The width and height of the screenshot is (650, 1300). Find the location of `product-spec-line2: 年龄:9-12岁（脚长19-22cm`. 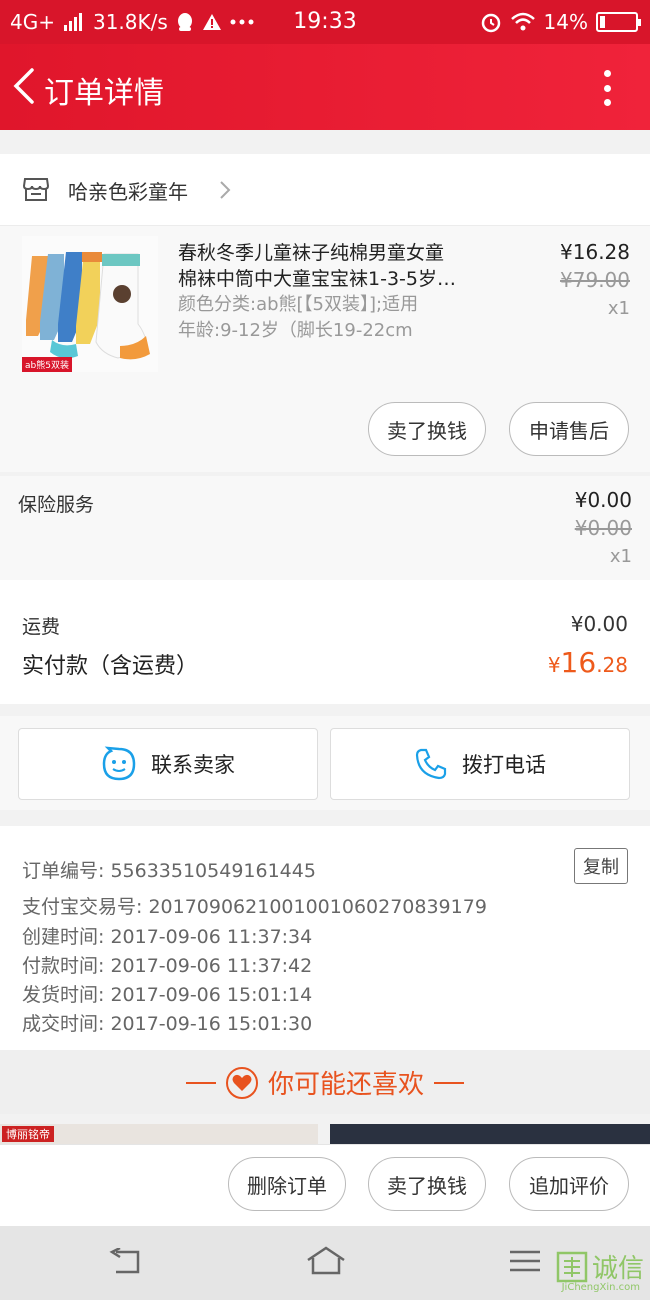

product-spec-line2: 年龄:9-12岁（脚长19-22cm is located at coordinates (295, 330).